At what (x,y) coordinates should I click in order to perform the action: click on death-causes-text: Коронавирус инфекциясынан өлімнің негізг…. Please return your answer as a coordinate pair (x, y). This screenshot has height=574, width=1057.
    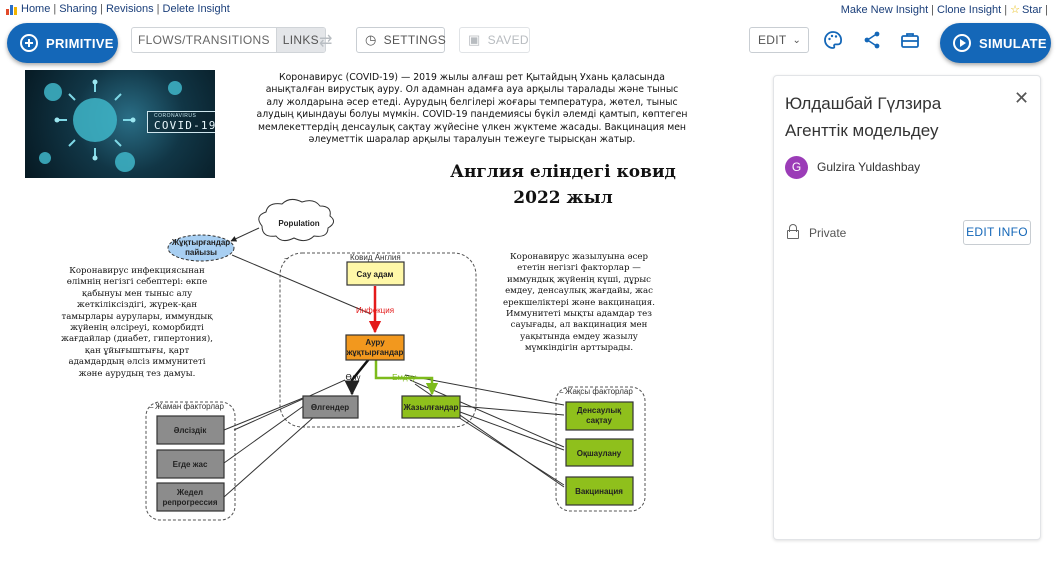
    Looking at the image, I should click on (137, 323).